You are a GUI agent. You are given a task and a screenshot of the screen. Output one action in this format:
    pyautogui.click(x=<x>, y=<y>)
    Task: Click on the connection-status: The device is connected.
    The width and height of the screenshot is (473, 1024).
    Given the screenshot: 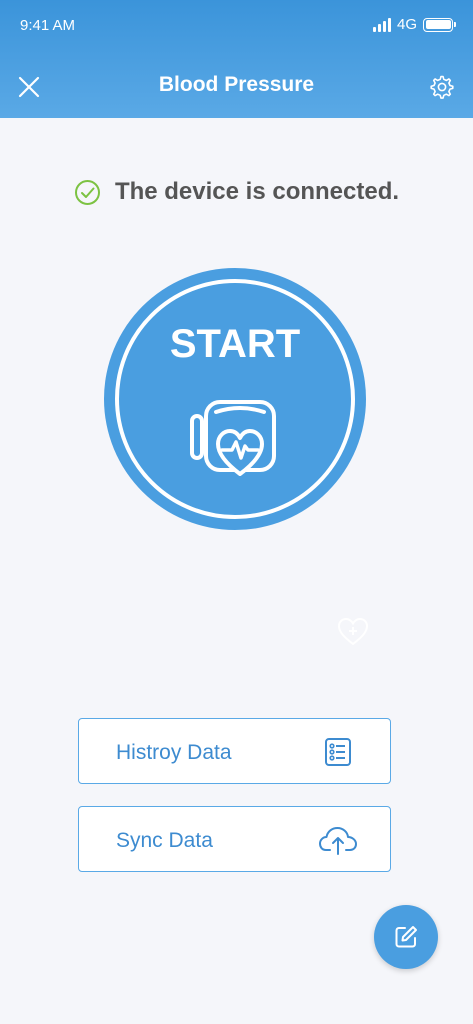 What is the action you would take?
    pyautogui.click(x=236, y=192)
    